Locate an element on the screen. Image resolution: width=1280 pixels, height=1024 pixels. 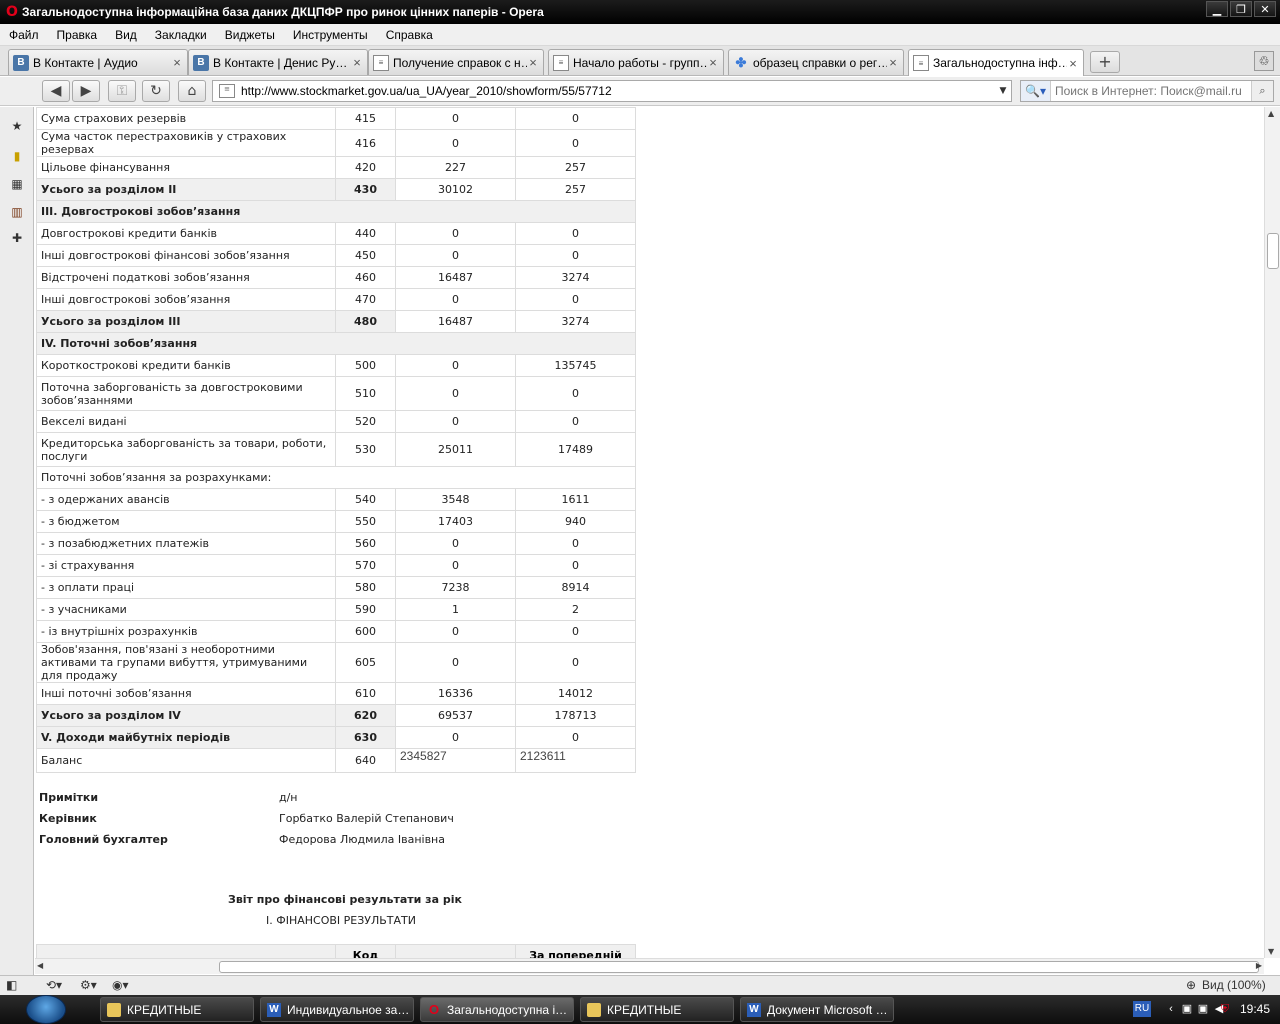
row-code: 590 is located at coordinates (365, 609).